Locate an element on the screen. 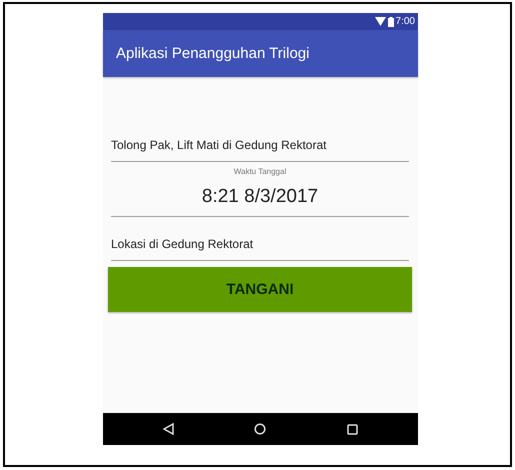 The image size is (515, 470). back-icon is located at coordinates (168, 429).